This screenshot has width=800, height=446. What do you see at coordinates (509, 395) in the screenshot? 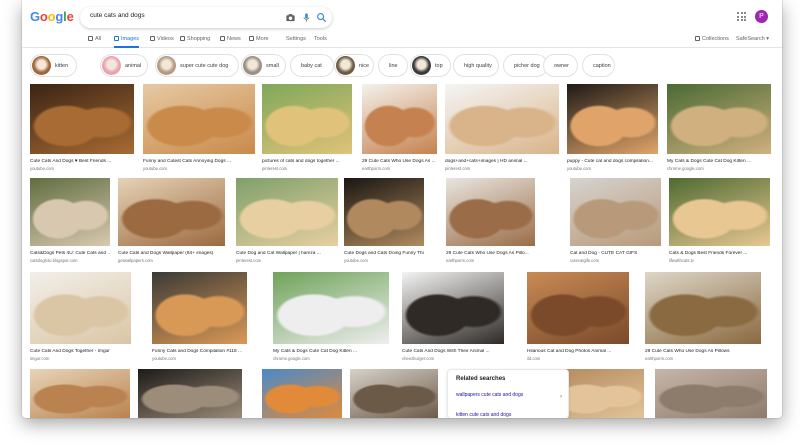
I see `related-search-item: wallpapers cute cats and dogs` at bounding box center [509, 395].